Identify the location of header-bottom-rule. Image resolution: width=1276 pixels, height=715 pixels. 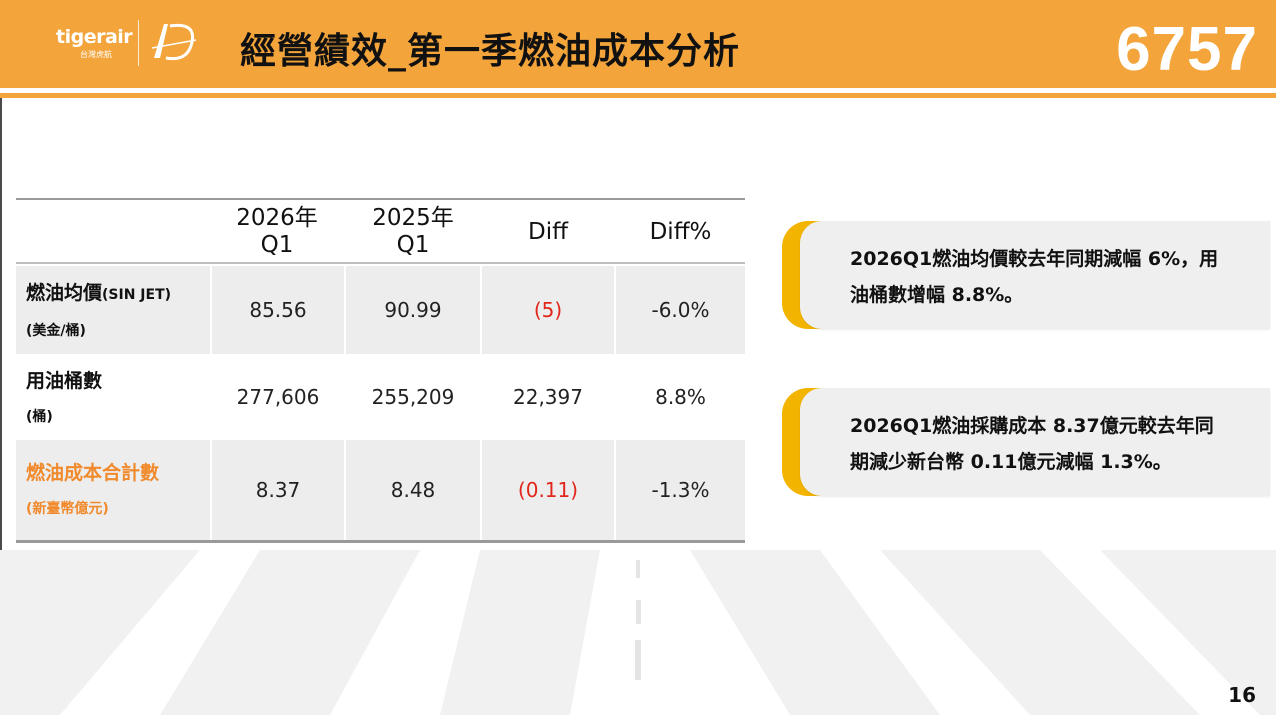
(380, 263).